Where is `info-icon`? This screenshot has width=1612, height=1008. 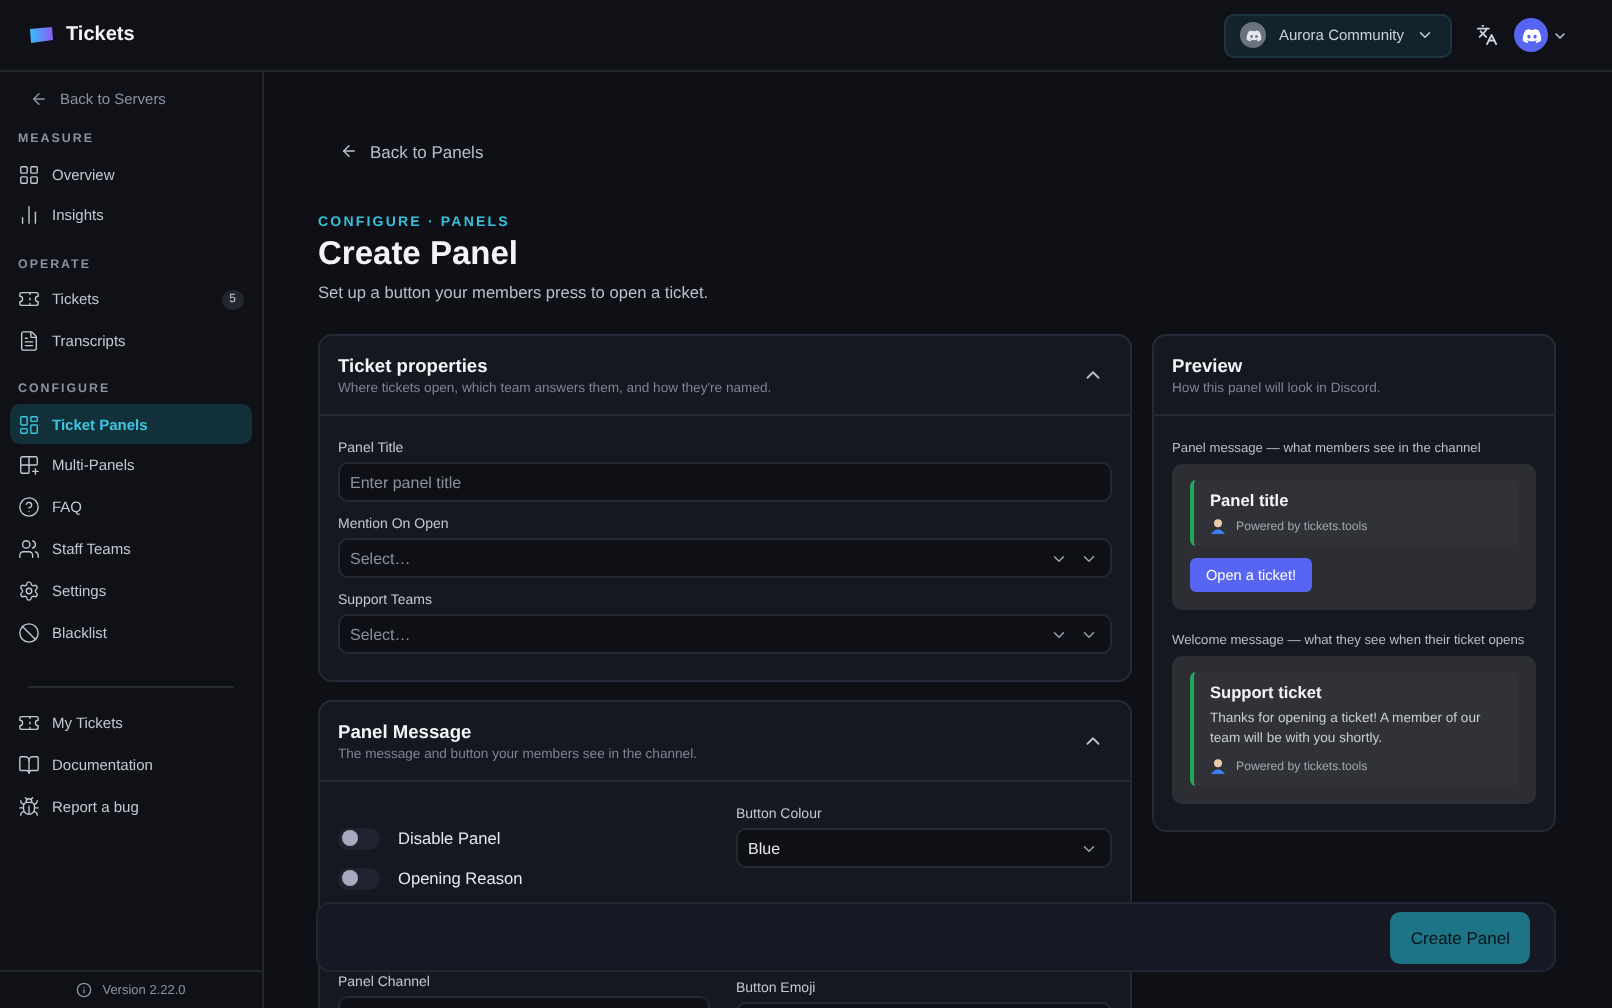
info-icon is located at coordinates (84, 990).